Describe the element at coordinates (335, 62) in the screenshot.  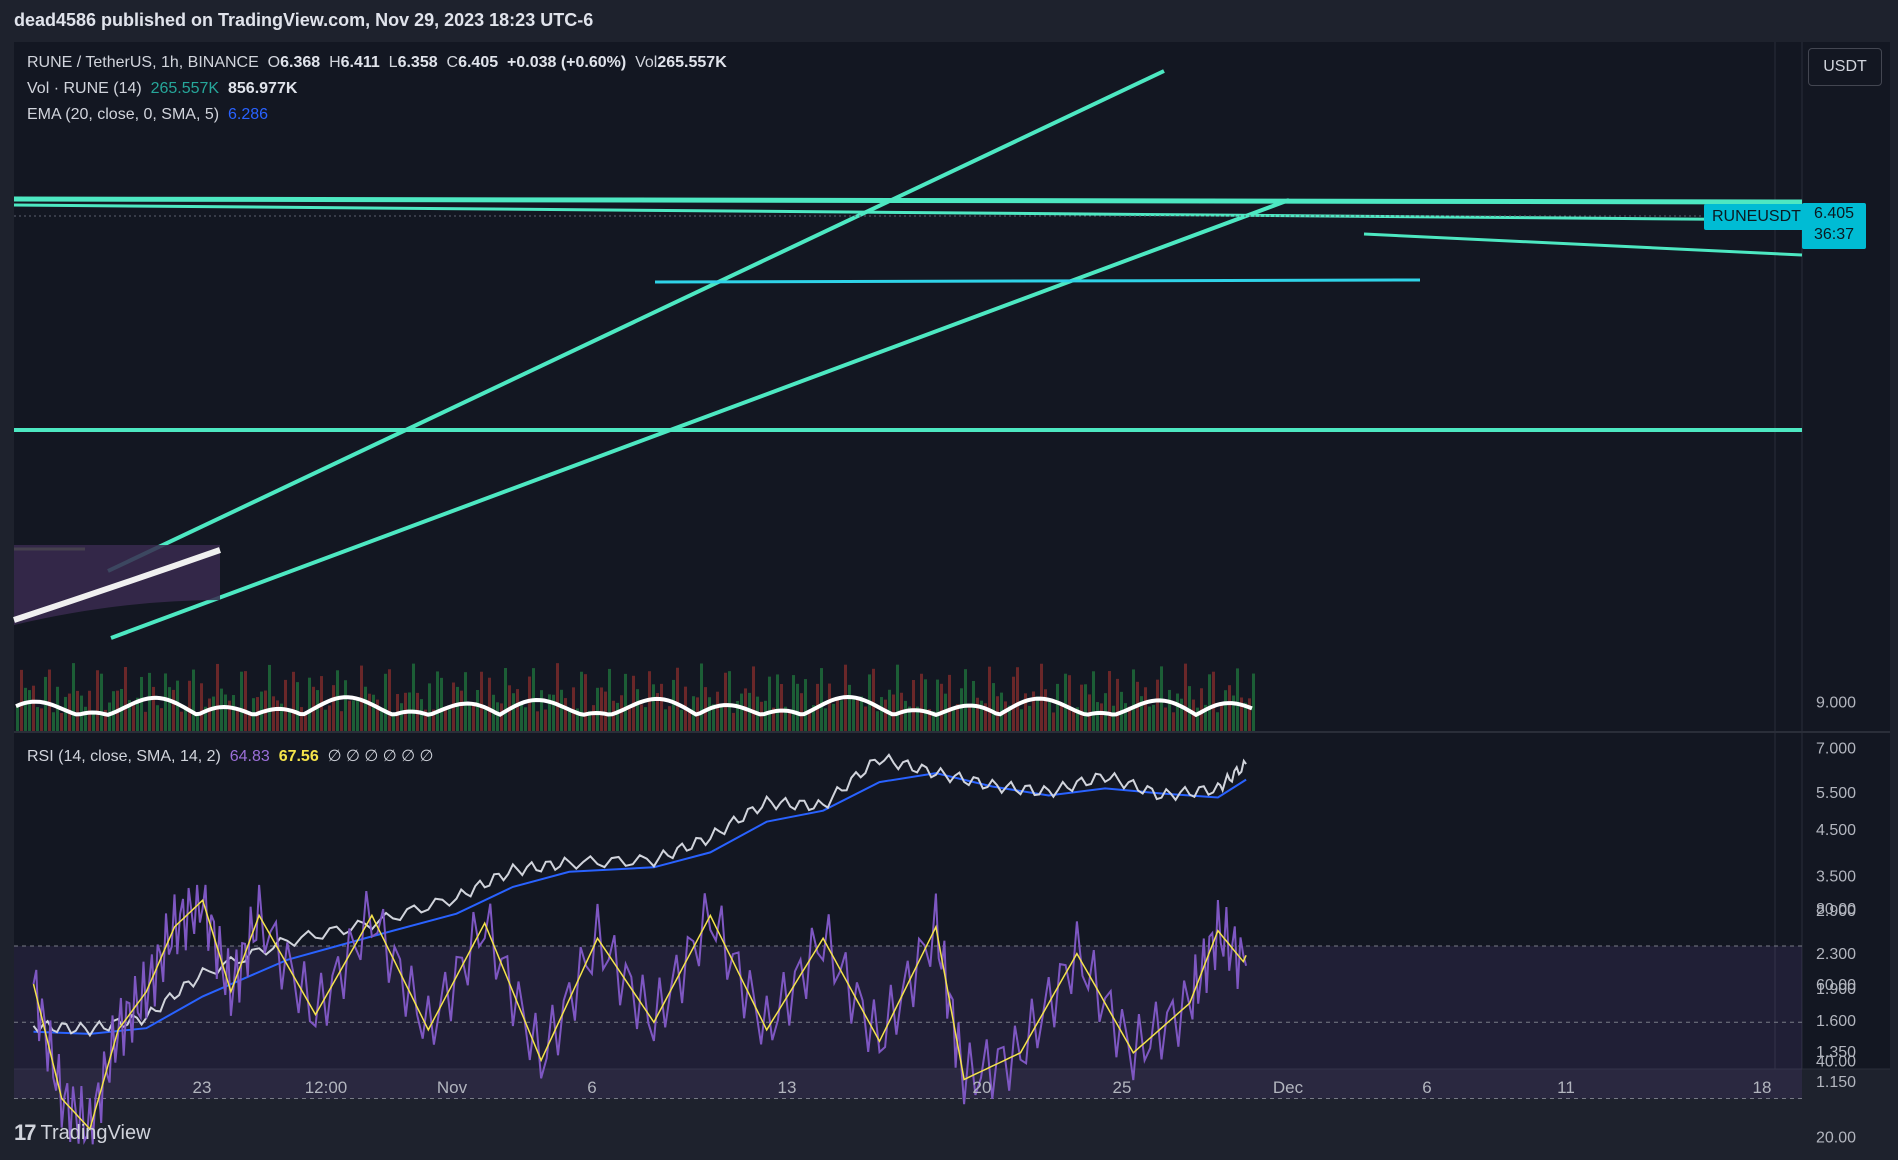
I see `high-label: H` at that location.